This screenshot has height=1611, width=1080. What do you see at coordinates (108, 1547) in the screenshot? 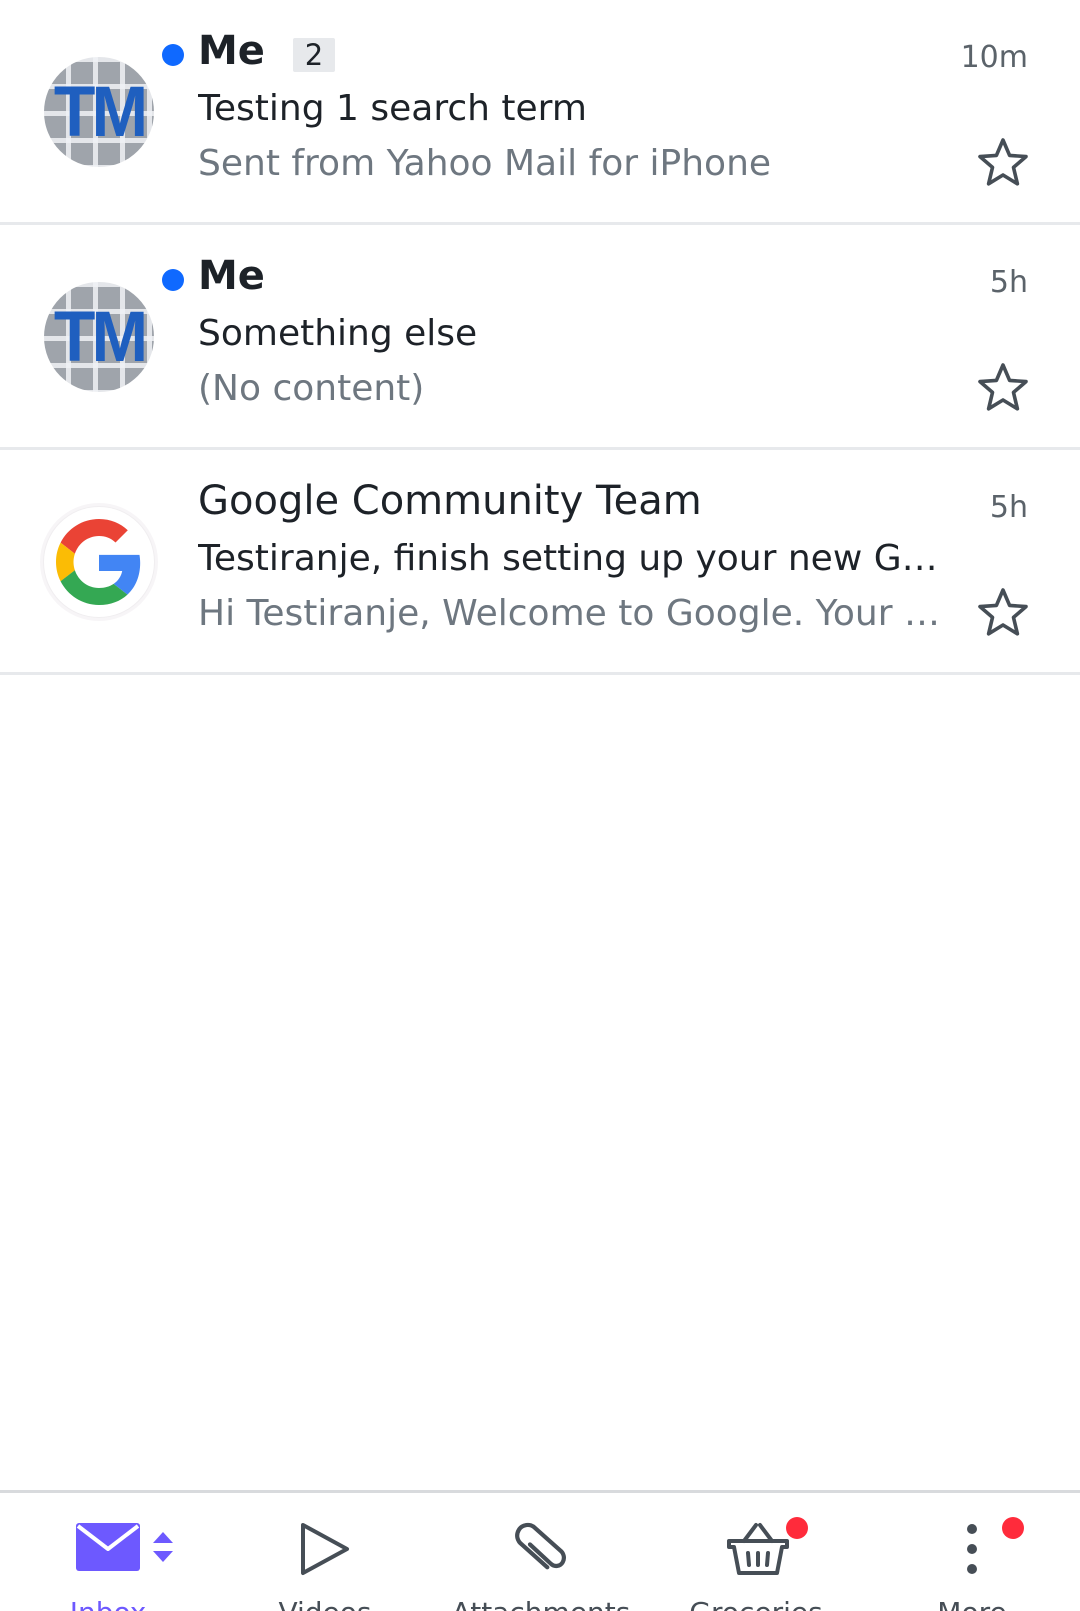
I see `mail-envelope-icon` at bounding box center [108, 1547].